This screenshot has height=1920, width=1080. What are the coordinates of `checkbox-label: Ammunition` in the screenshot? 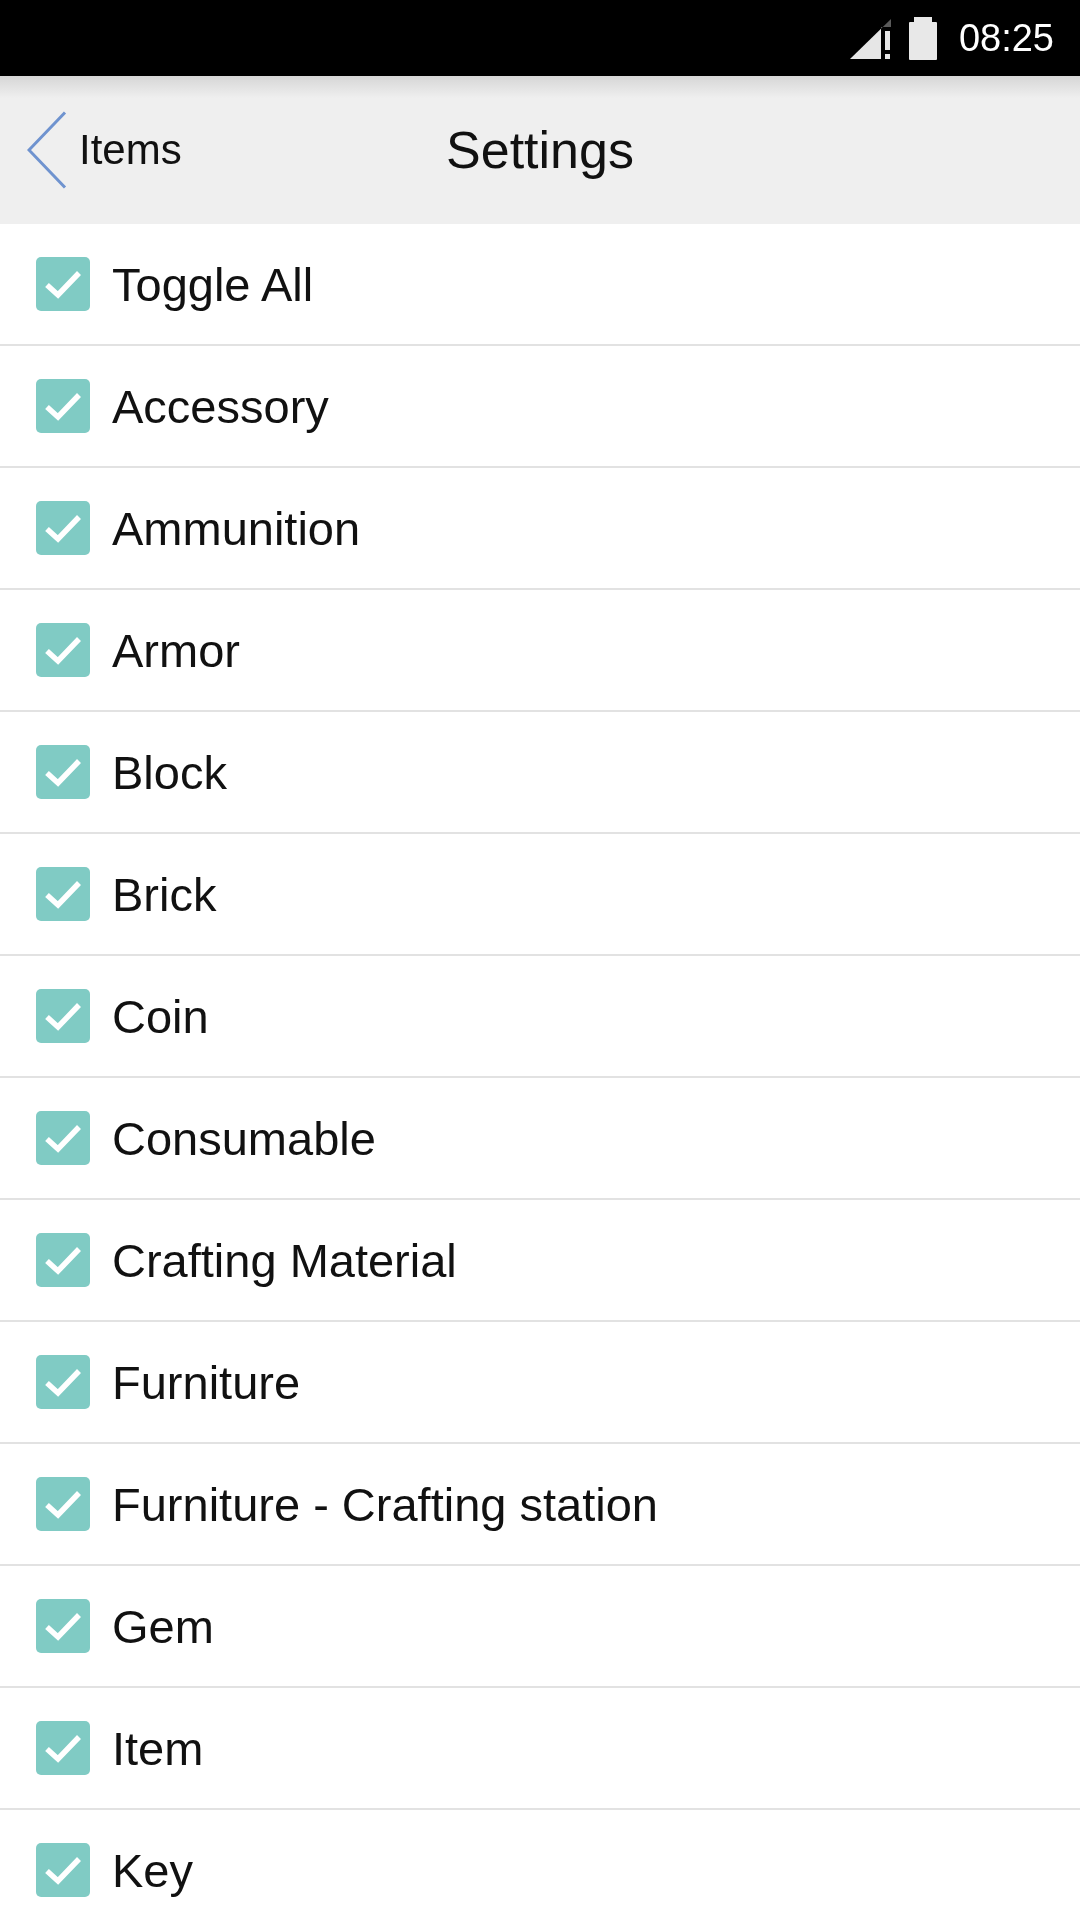 It's located at (236, 528).